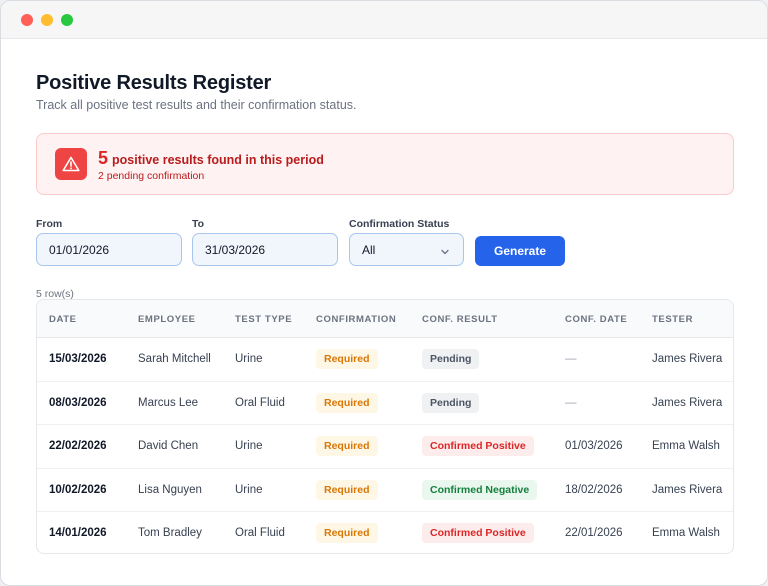 The height and width of the screenshot is (586, 768). Describe the element at coordinates (406, 249) in the screenshot. I see `confirmation-status-select: All` at that location.